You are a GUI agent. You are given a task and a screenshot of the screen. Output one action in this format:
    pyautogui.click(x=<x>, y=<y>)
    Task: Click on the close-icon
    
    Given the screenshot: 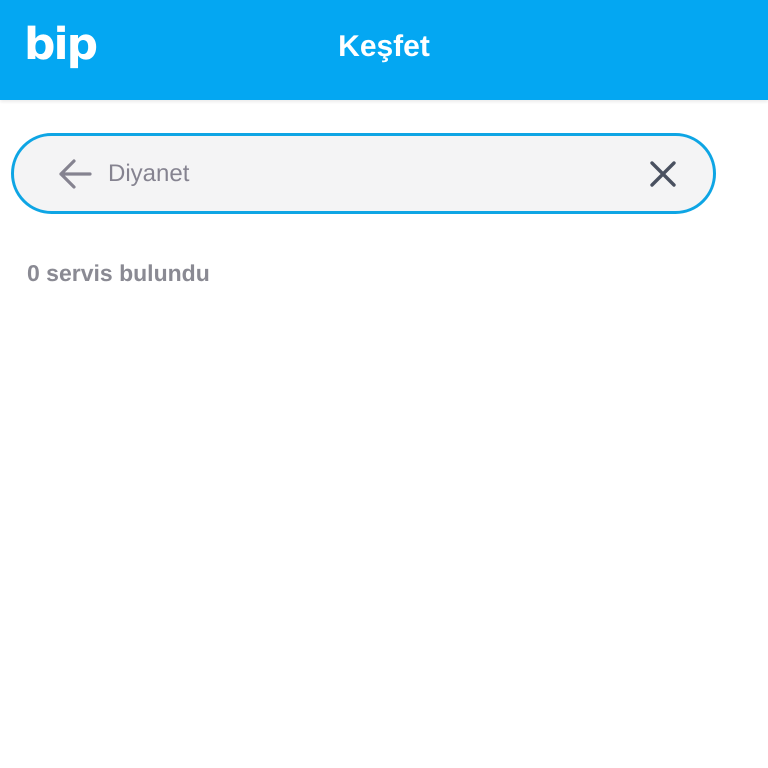 What is the action you would take?
    pyautogui.click(x=663, y=174)
    